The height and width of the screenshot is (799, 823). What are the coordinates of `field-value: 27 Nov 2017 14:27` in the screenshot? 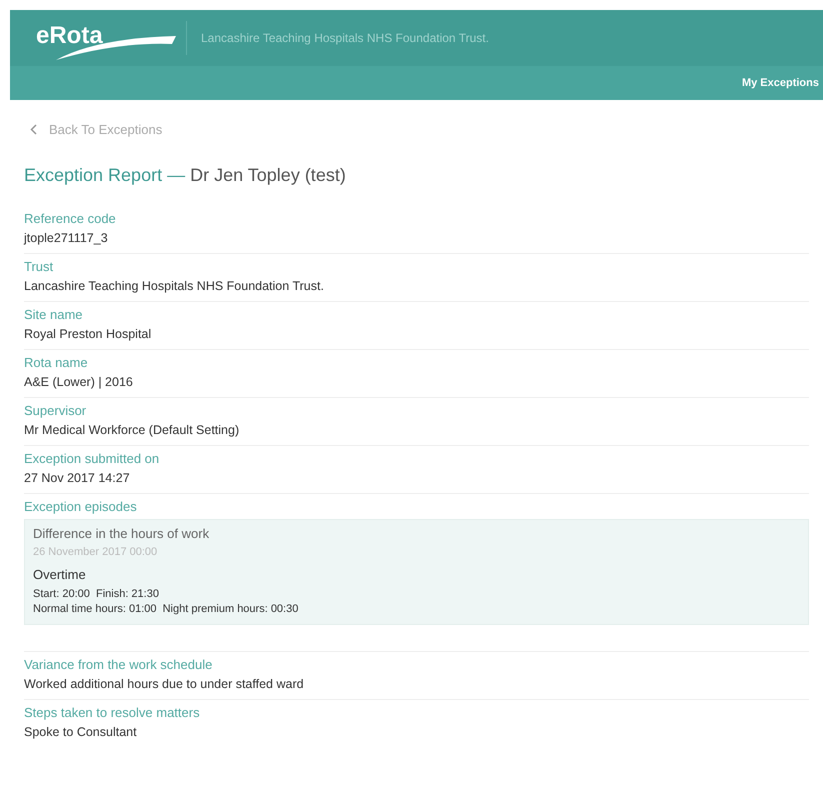 It's located at (77, 478).